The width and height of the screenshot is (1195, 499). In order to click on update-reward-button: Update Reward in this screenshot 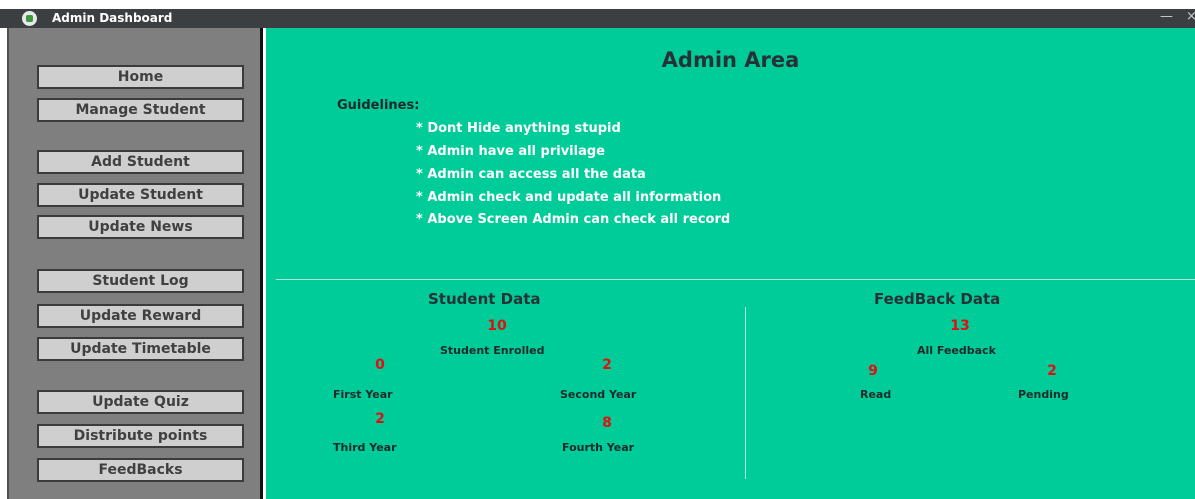, I will do `click(140, 316)`.